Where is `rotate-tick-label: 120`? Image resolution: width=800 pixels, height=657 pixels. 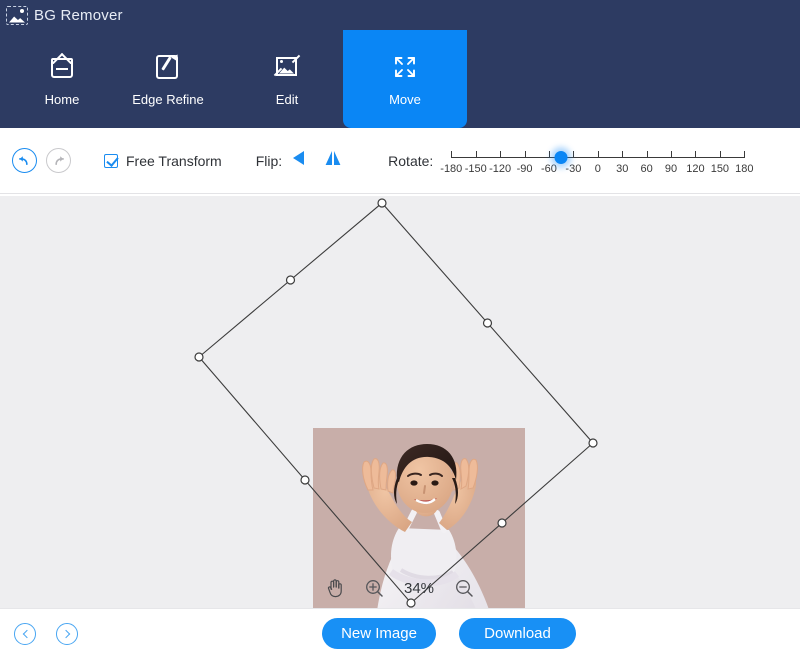
rotate-tick-label: 120 is located at coordinates (695, 168).